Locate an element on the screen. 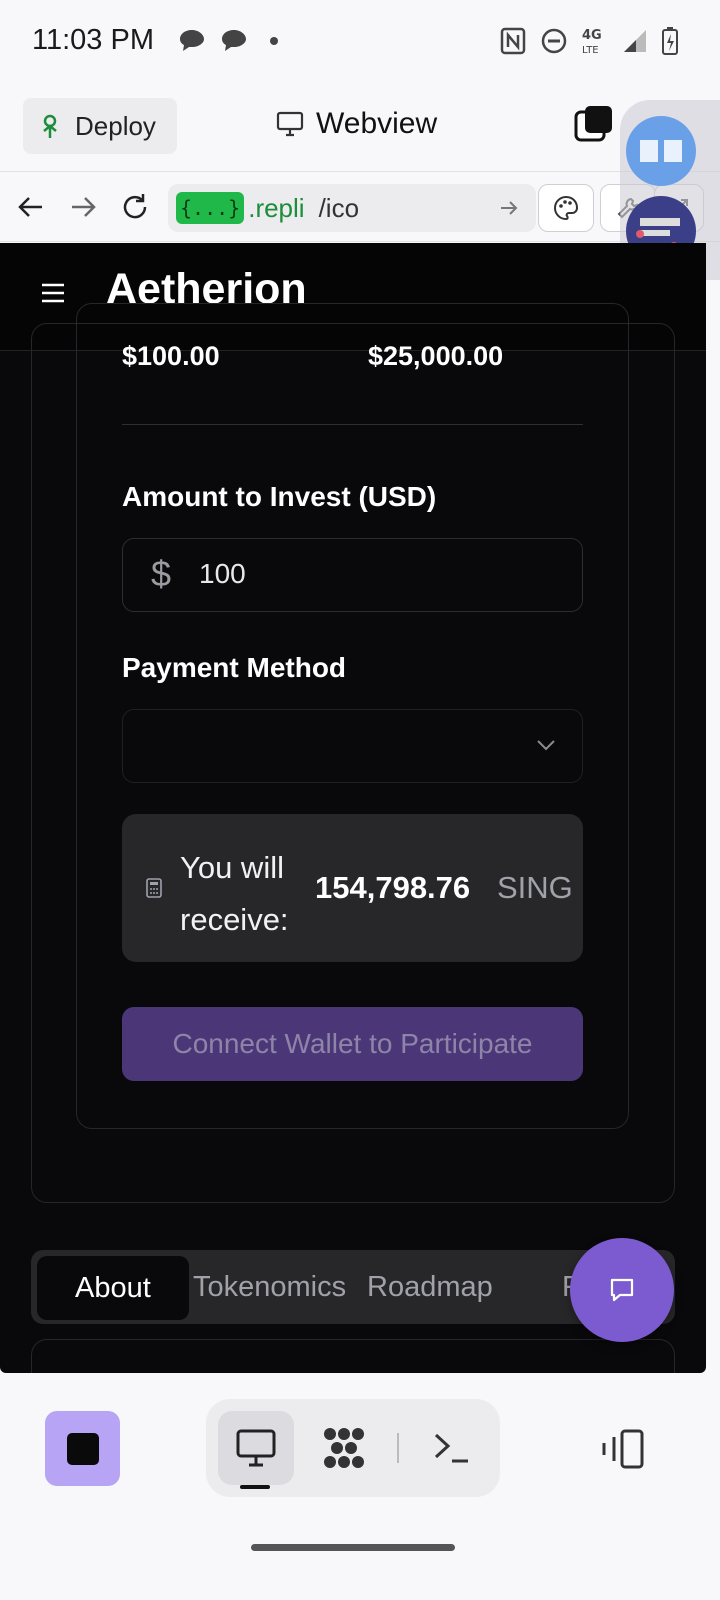 The image size is (720, 1600). deploy-button: Deploy is located at coordinates (100, 126).